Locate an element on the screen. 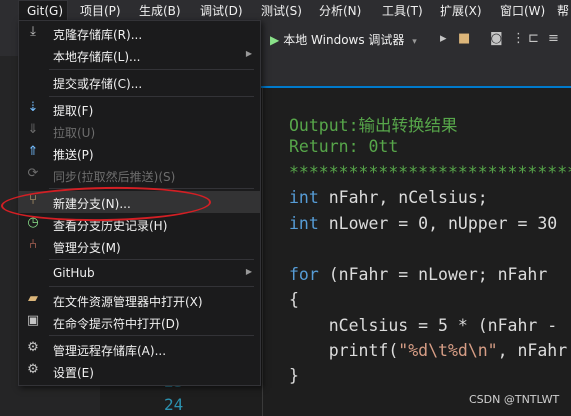 The image size is (571, 416). format-icon: ≡ is located at coordinates (553, 38).